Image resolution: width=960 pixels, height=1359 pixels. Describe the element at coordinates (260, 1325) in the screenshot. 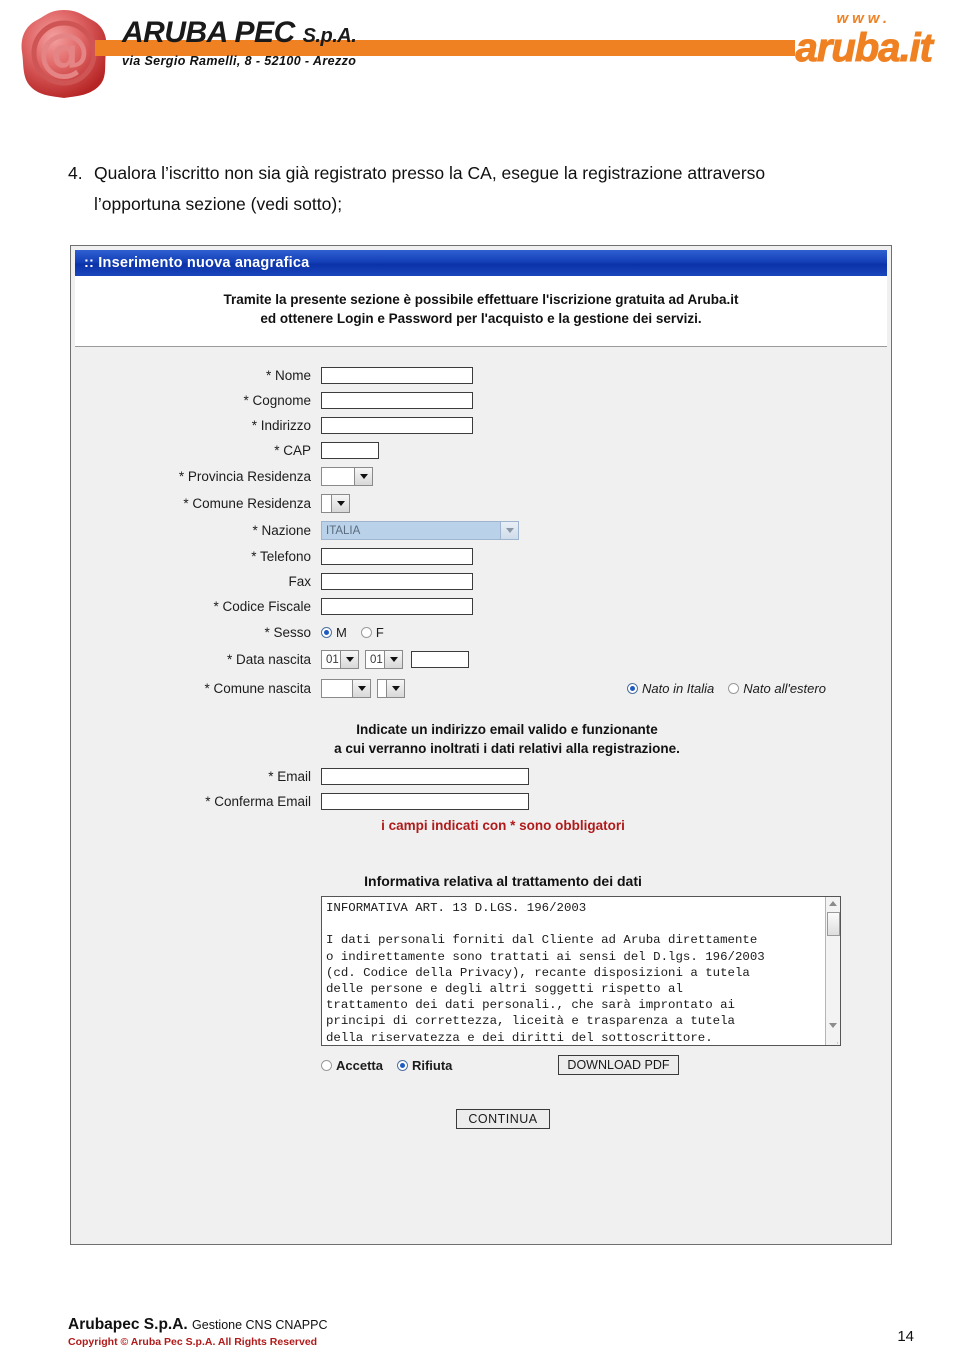

I see `footer-service: Gestione CNS CNAPPC` at that location.